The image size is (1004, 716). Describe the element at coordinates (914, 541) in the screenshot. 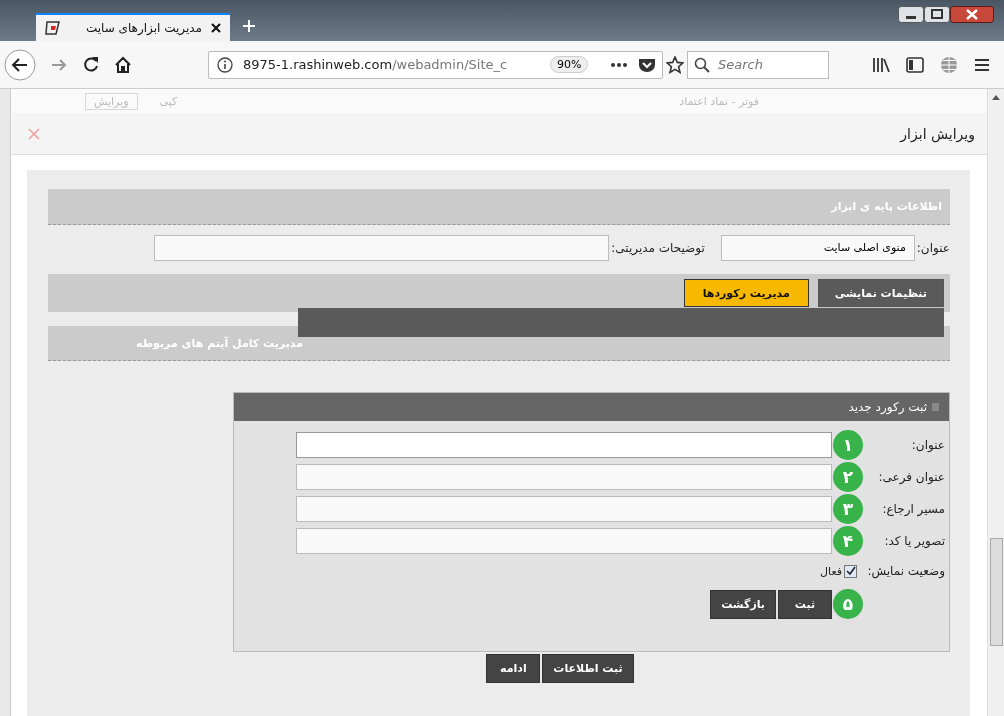

I see `field-label: تصویر یا کد:` at that location.